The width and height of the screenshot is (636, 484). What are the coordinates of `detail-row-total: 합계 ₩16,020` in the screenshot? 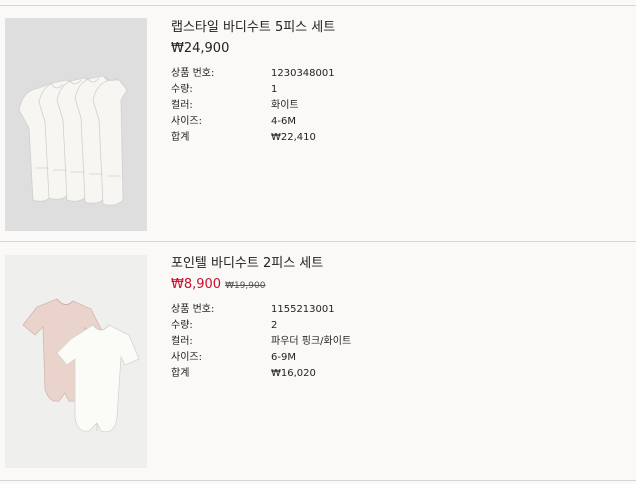 It's located at (396, 374).